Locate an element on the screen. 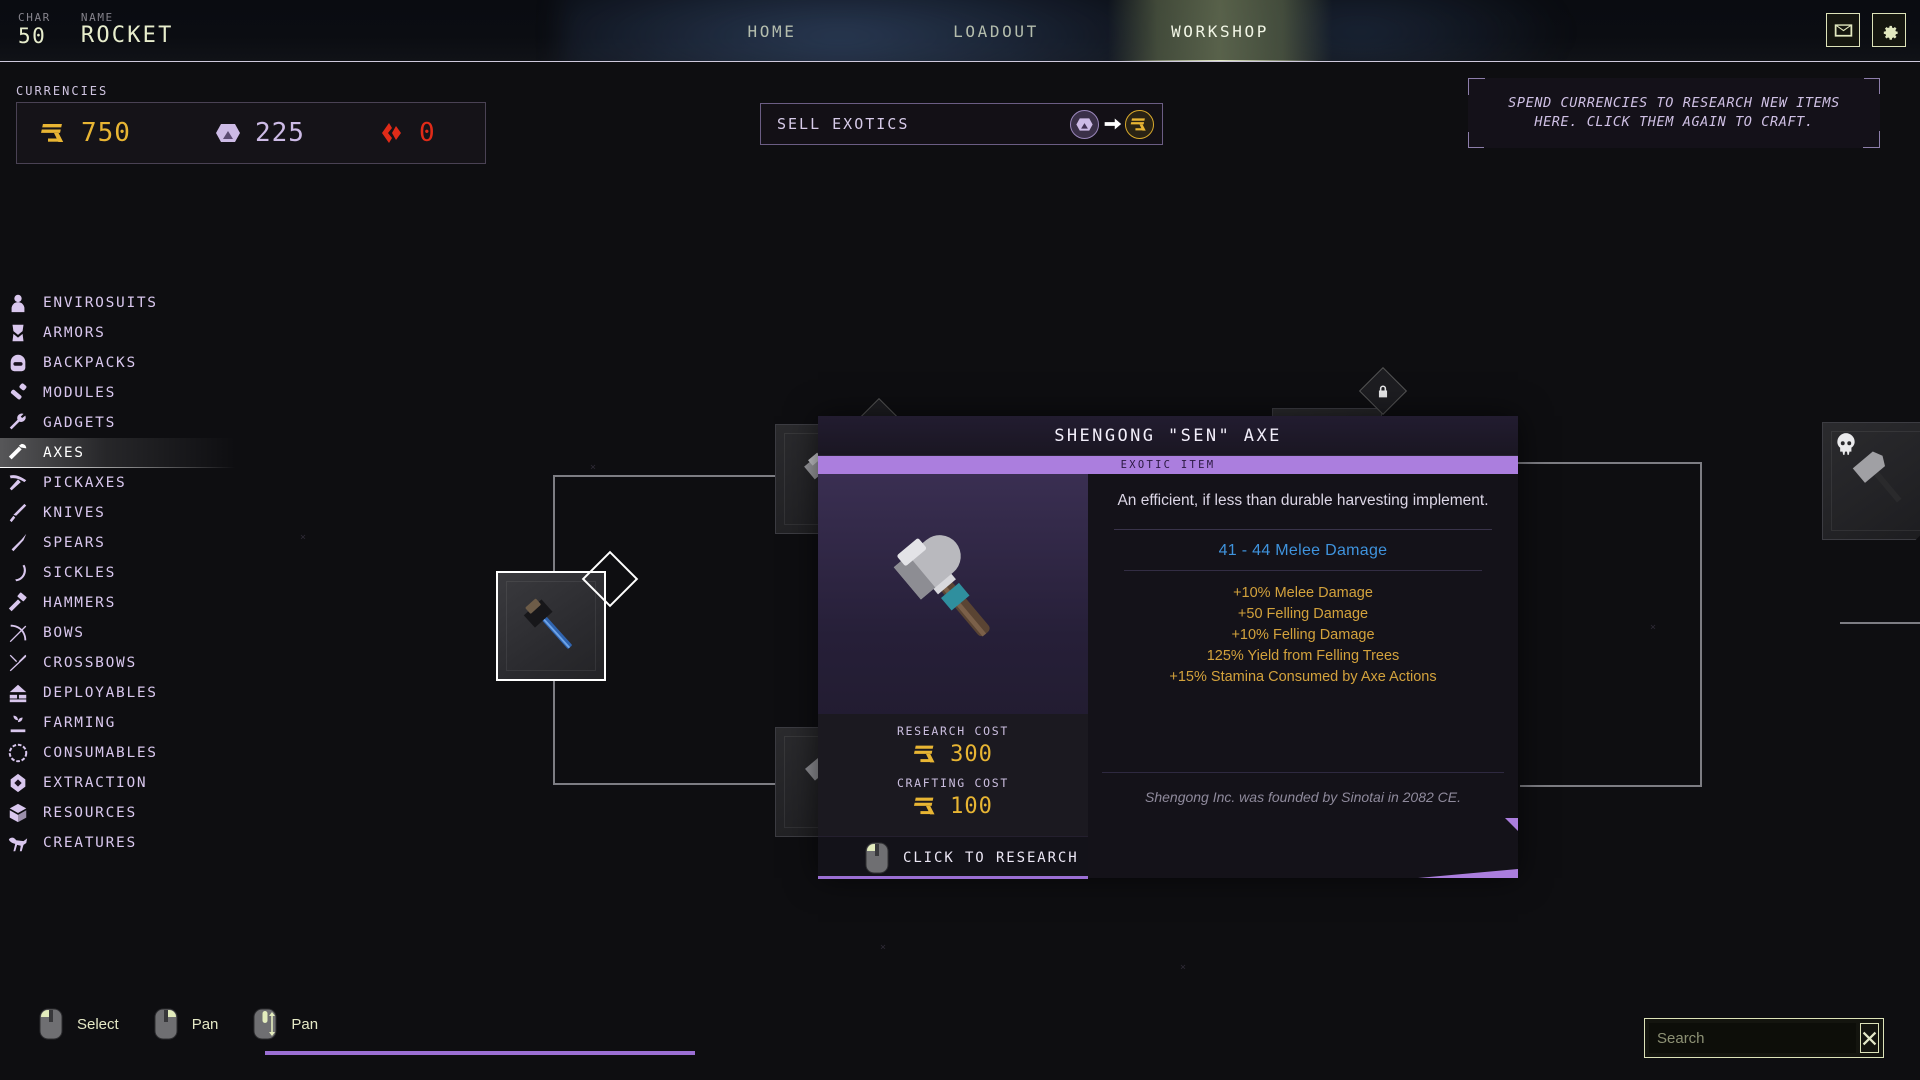 The height and width of the screenshot is (1080, 1920). sidebar-label: AXES is located at coordinates (64, 453).